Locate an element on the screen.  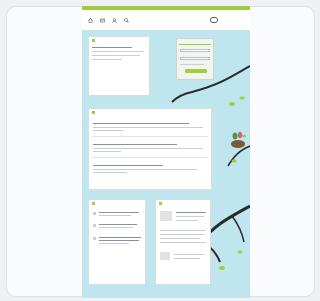
blog-panel-title is located at coordinates (94, 112).